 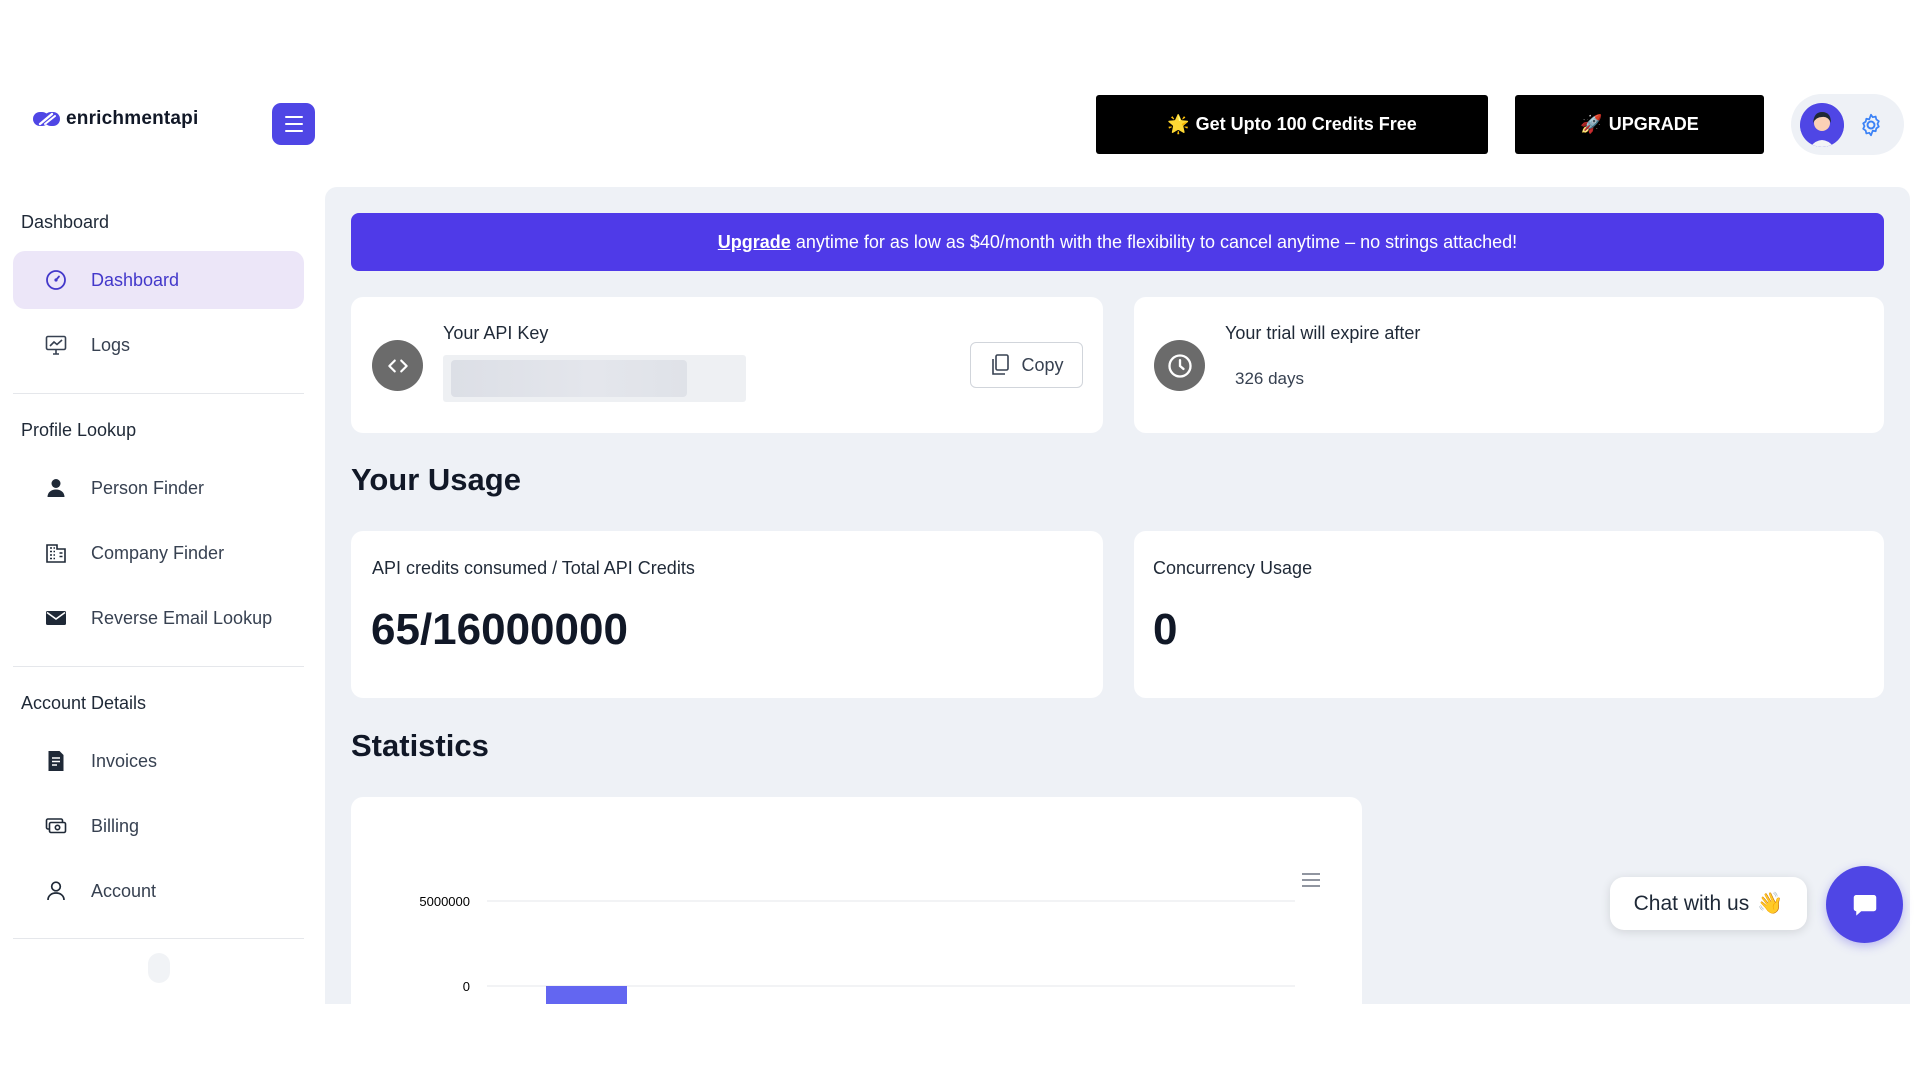 I want to click on get-free-credits-button: 🌟 Get Upto 100 Credits Free, so click(x=1292, y=124).